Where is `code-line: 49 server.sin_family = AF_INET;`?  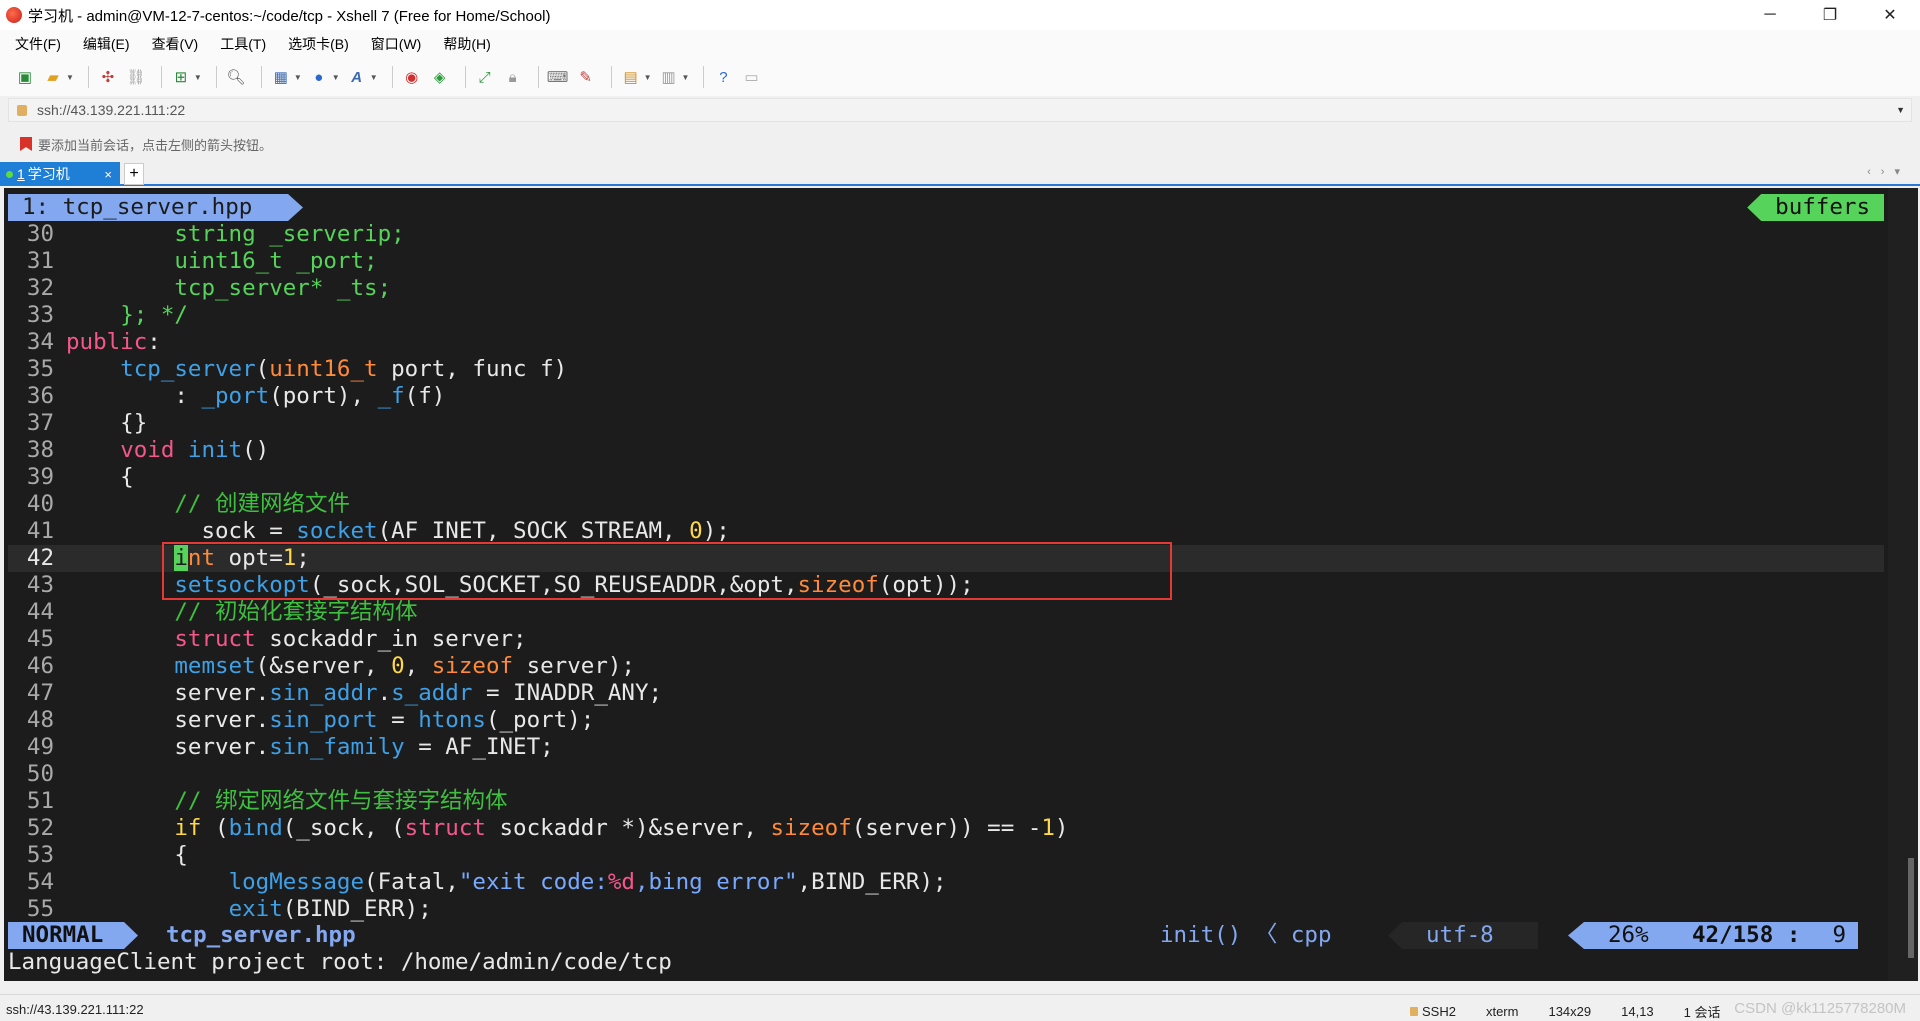
code-line: 49 server.sin_family = AF_INET; is located at coordinates (946, 747).